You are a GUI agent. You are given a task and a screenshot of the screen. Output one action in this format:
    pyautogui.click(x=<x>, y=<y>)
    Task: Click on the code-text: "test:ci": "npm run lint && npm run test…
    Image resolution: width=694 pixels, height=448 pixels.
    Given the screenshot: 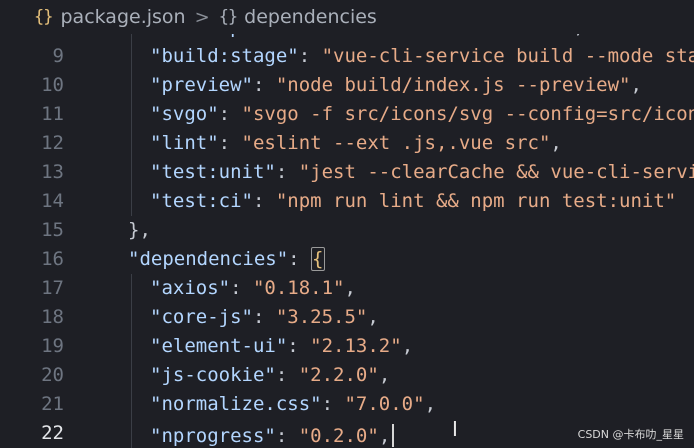 What is the action you would take?
    pyautogui.click(x=413, y=201)
    